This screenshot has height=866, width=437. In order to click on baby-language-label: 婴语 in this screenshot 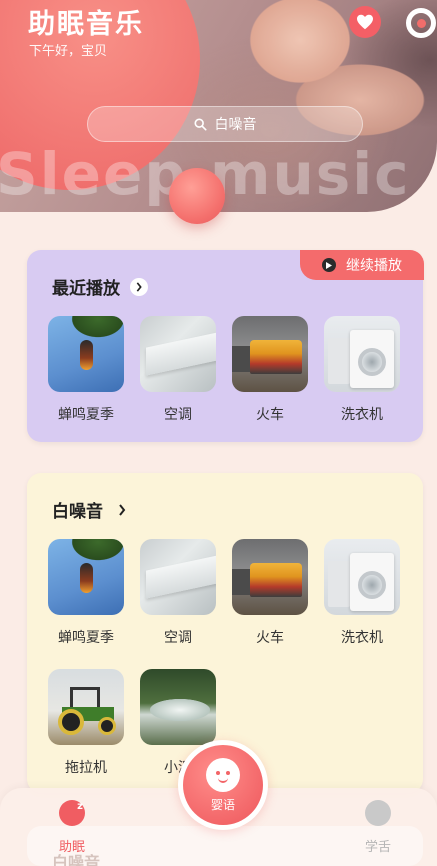, I will do `click(222, 804)`.